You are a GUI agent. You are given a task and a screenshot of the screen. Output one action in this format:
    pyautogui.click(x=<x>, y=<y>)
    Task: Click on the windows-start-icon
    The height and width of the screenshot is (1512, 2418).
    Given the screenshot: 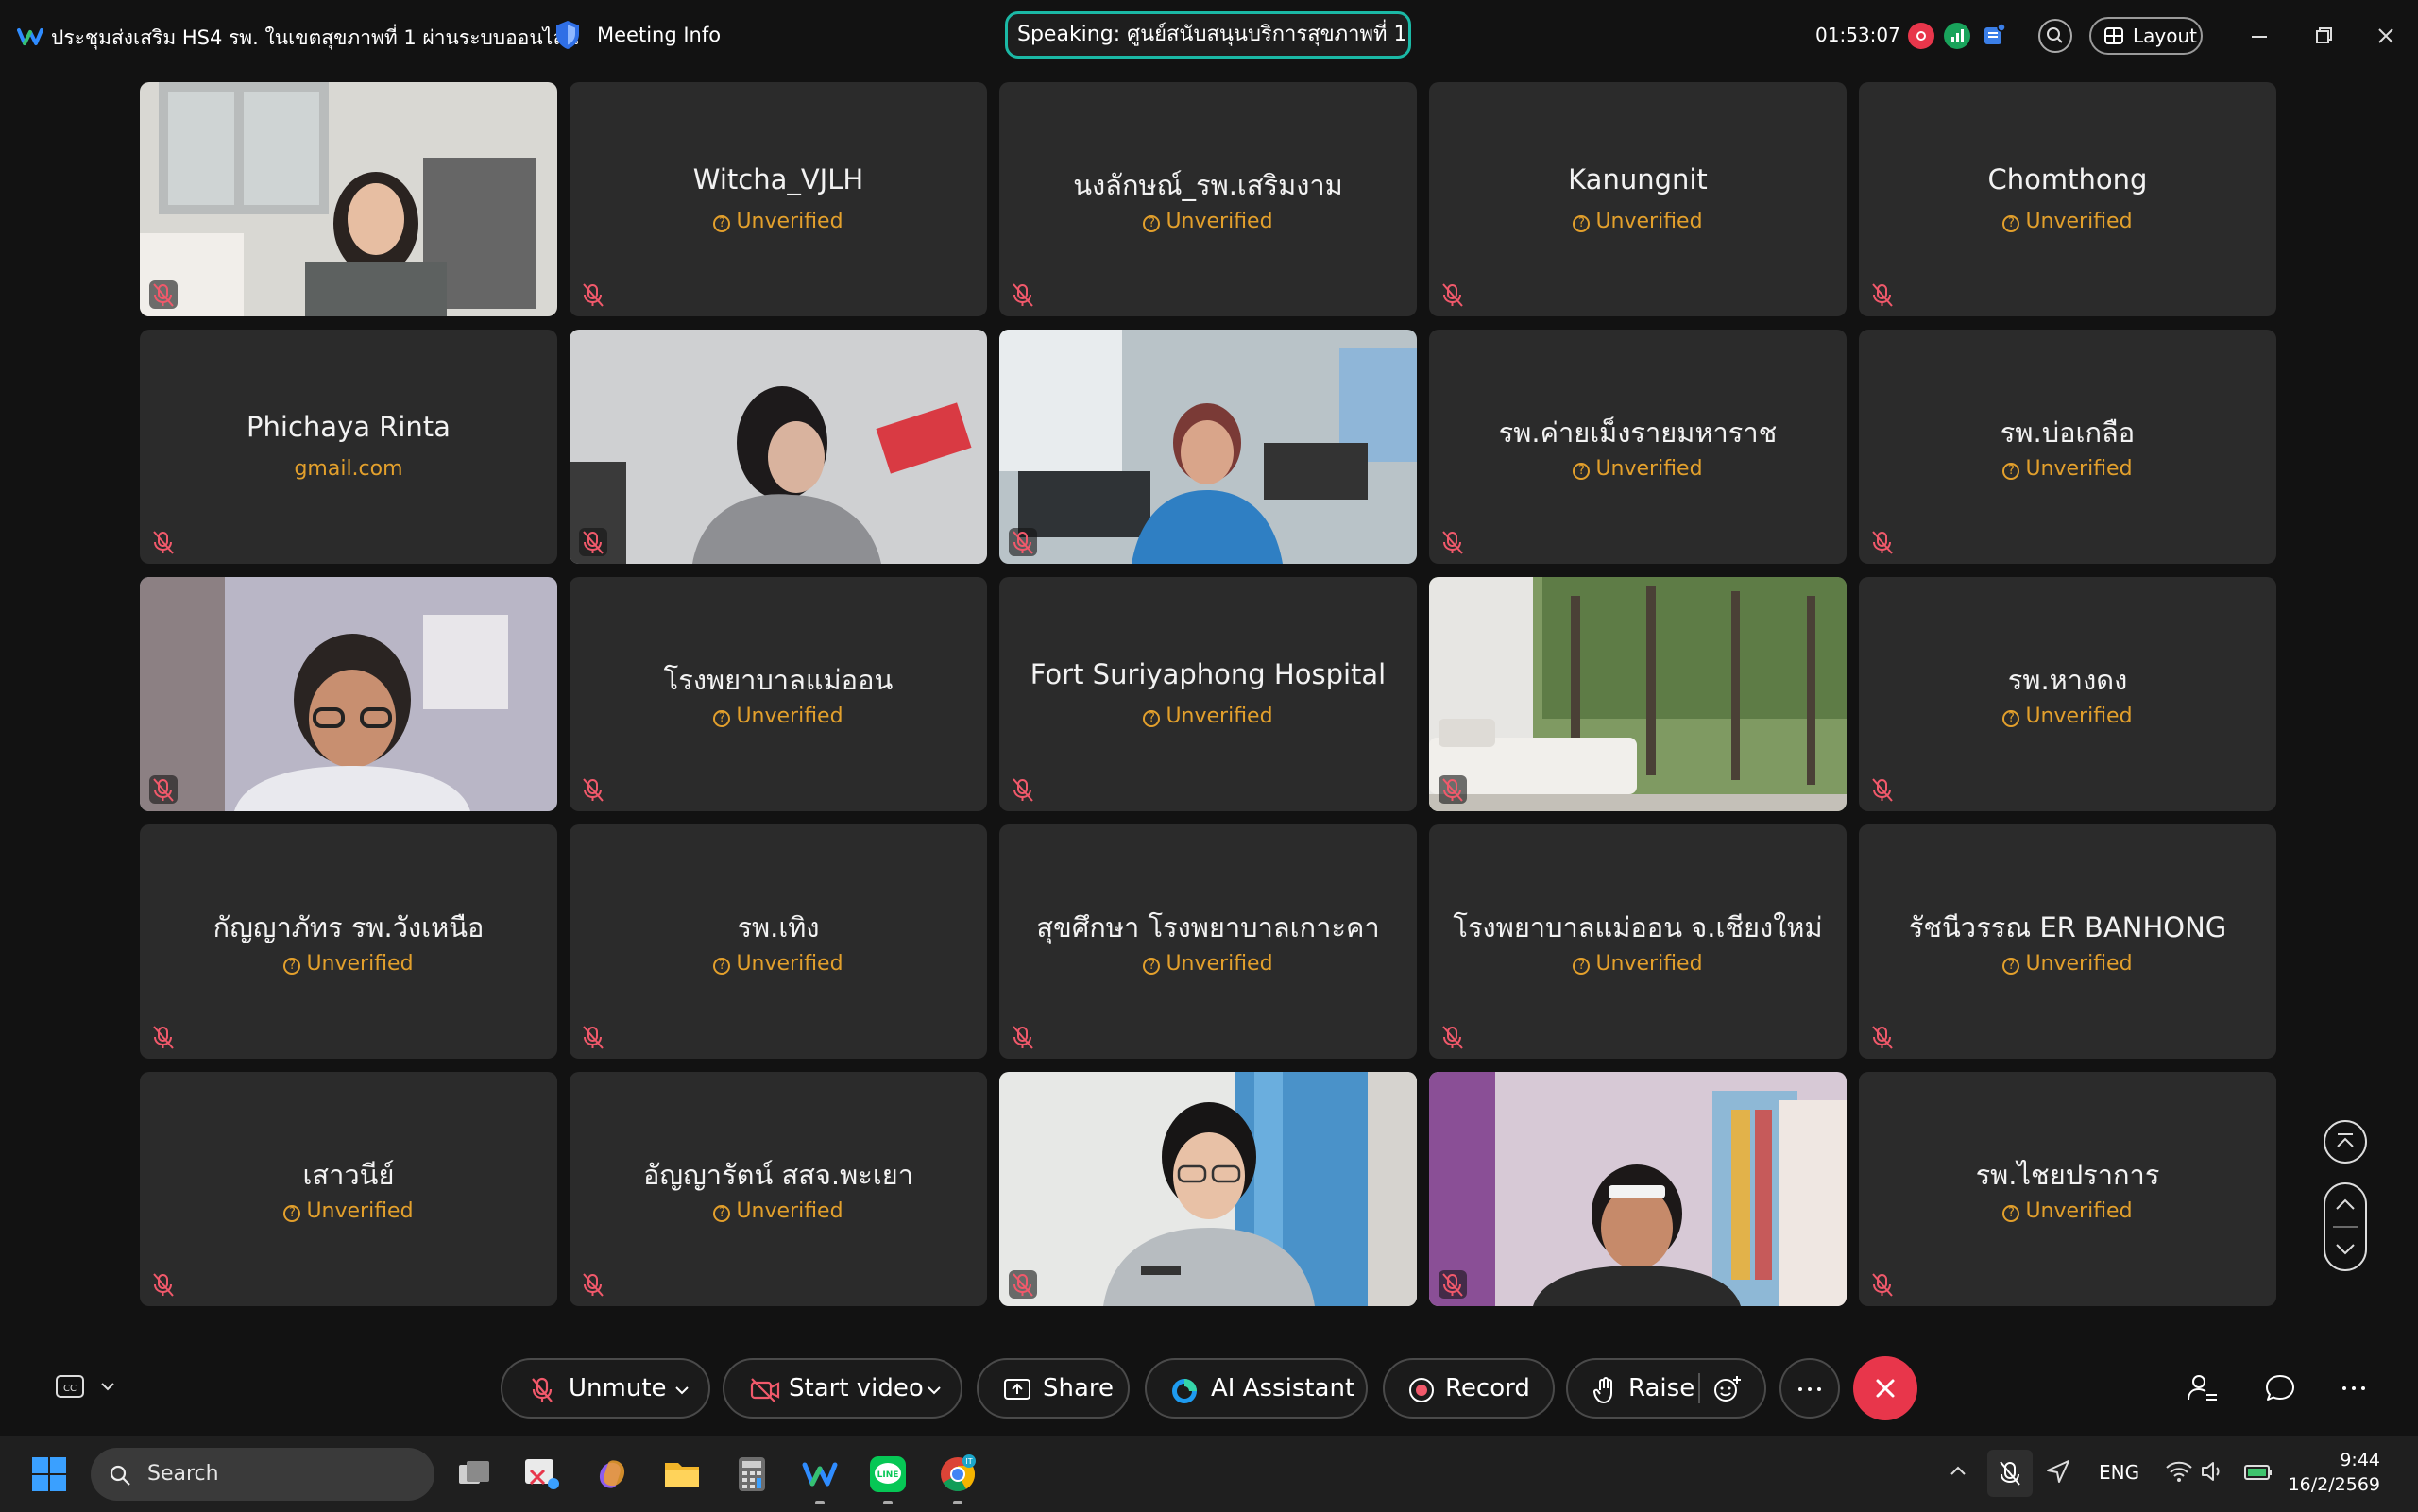 What is the action you would take?
    pyautogui.click(x=49, y=1474)
    